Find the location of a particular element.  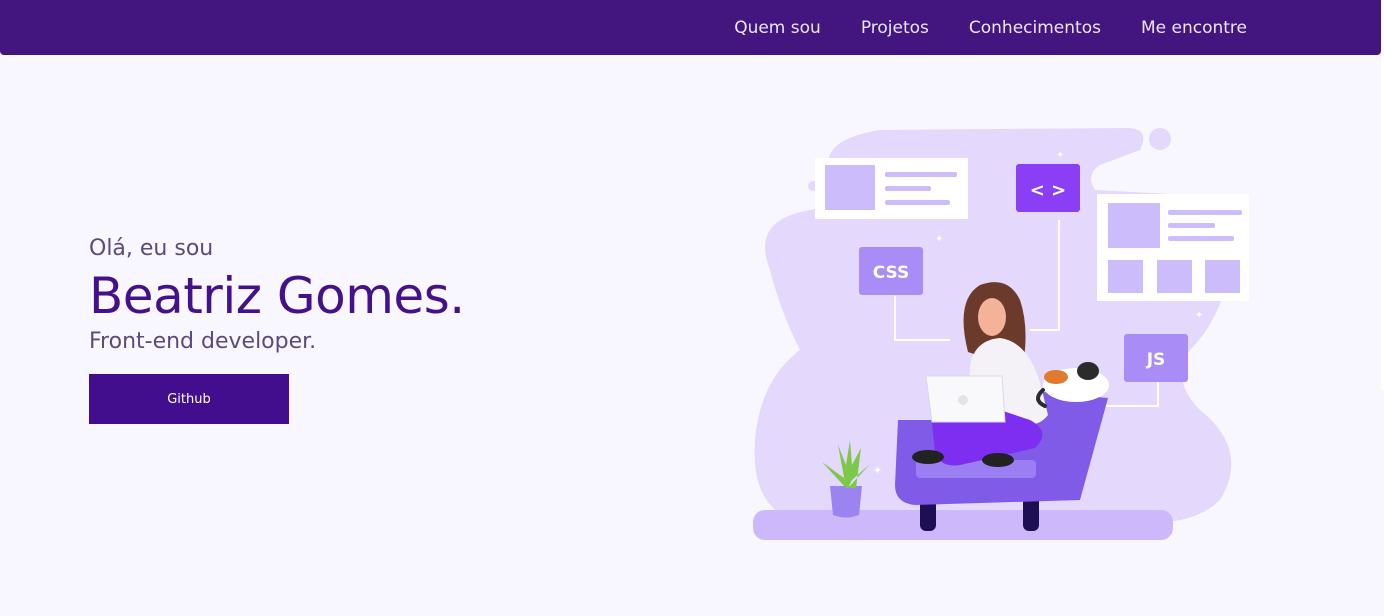

nav-item-quem-sou: Quem sou is located at coordinates (777, 28).